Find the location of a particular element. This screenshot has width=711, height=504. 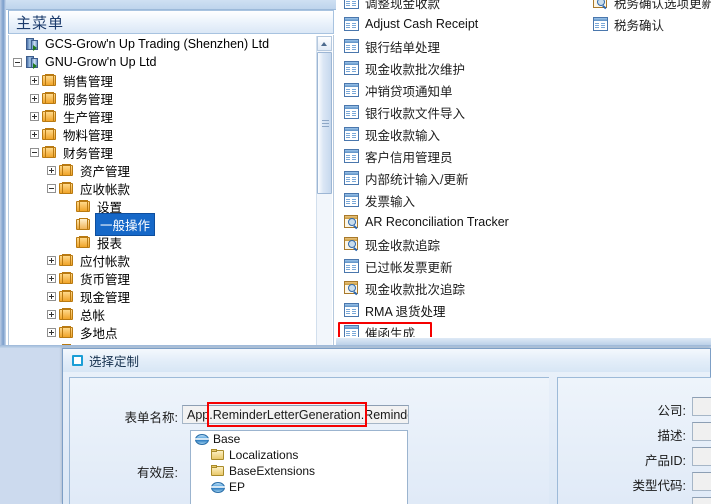

tree-item-label: GCS-Grow'n Up Trading (Shenzhen) Ltd is located at coordinates (157, 44).